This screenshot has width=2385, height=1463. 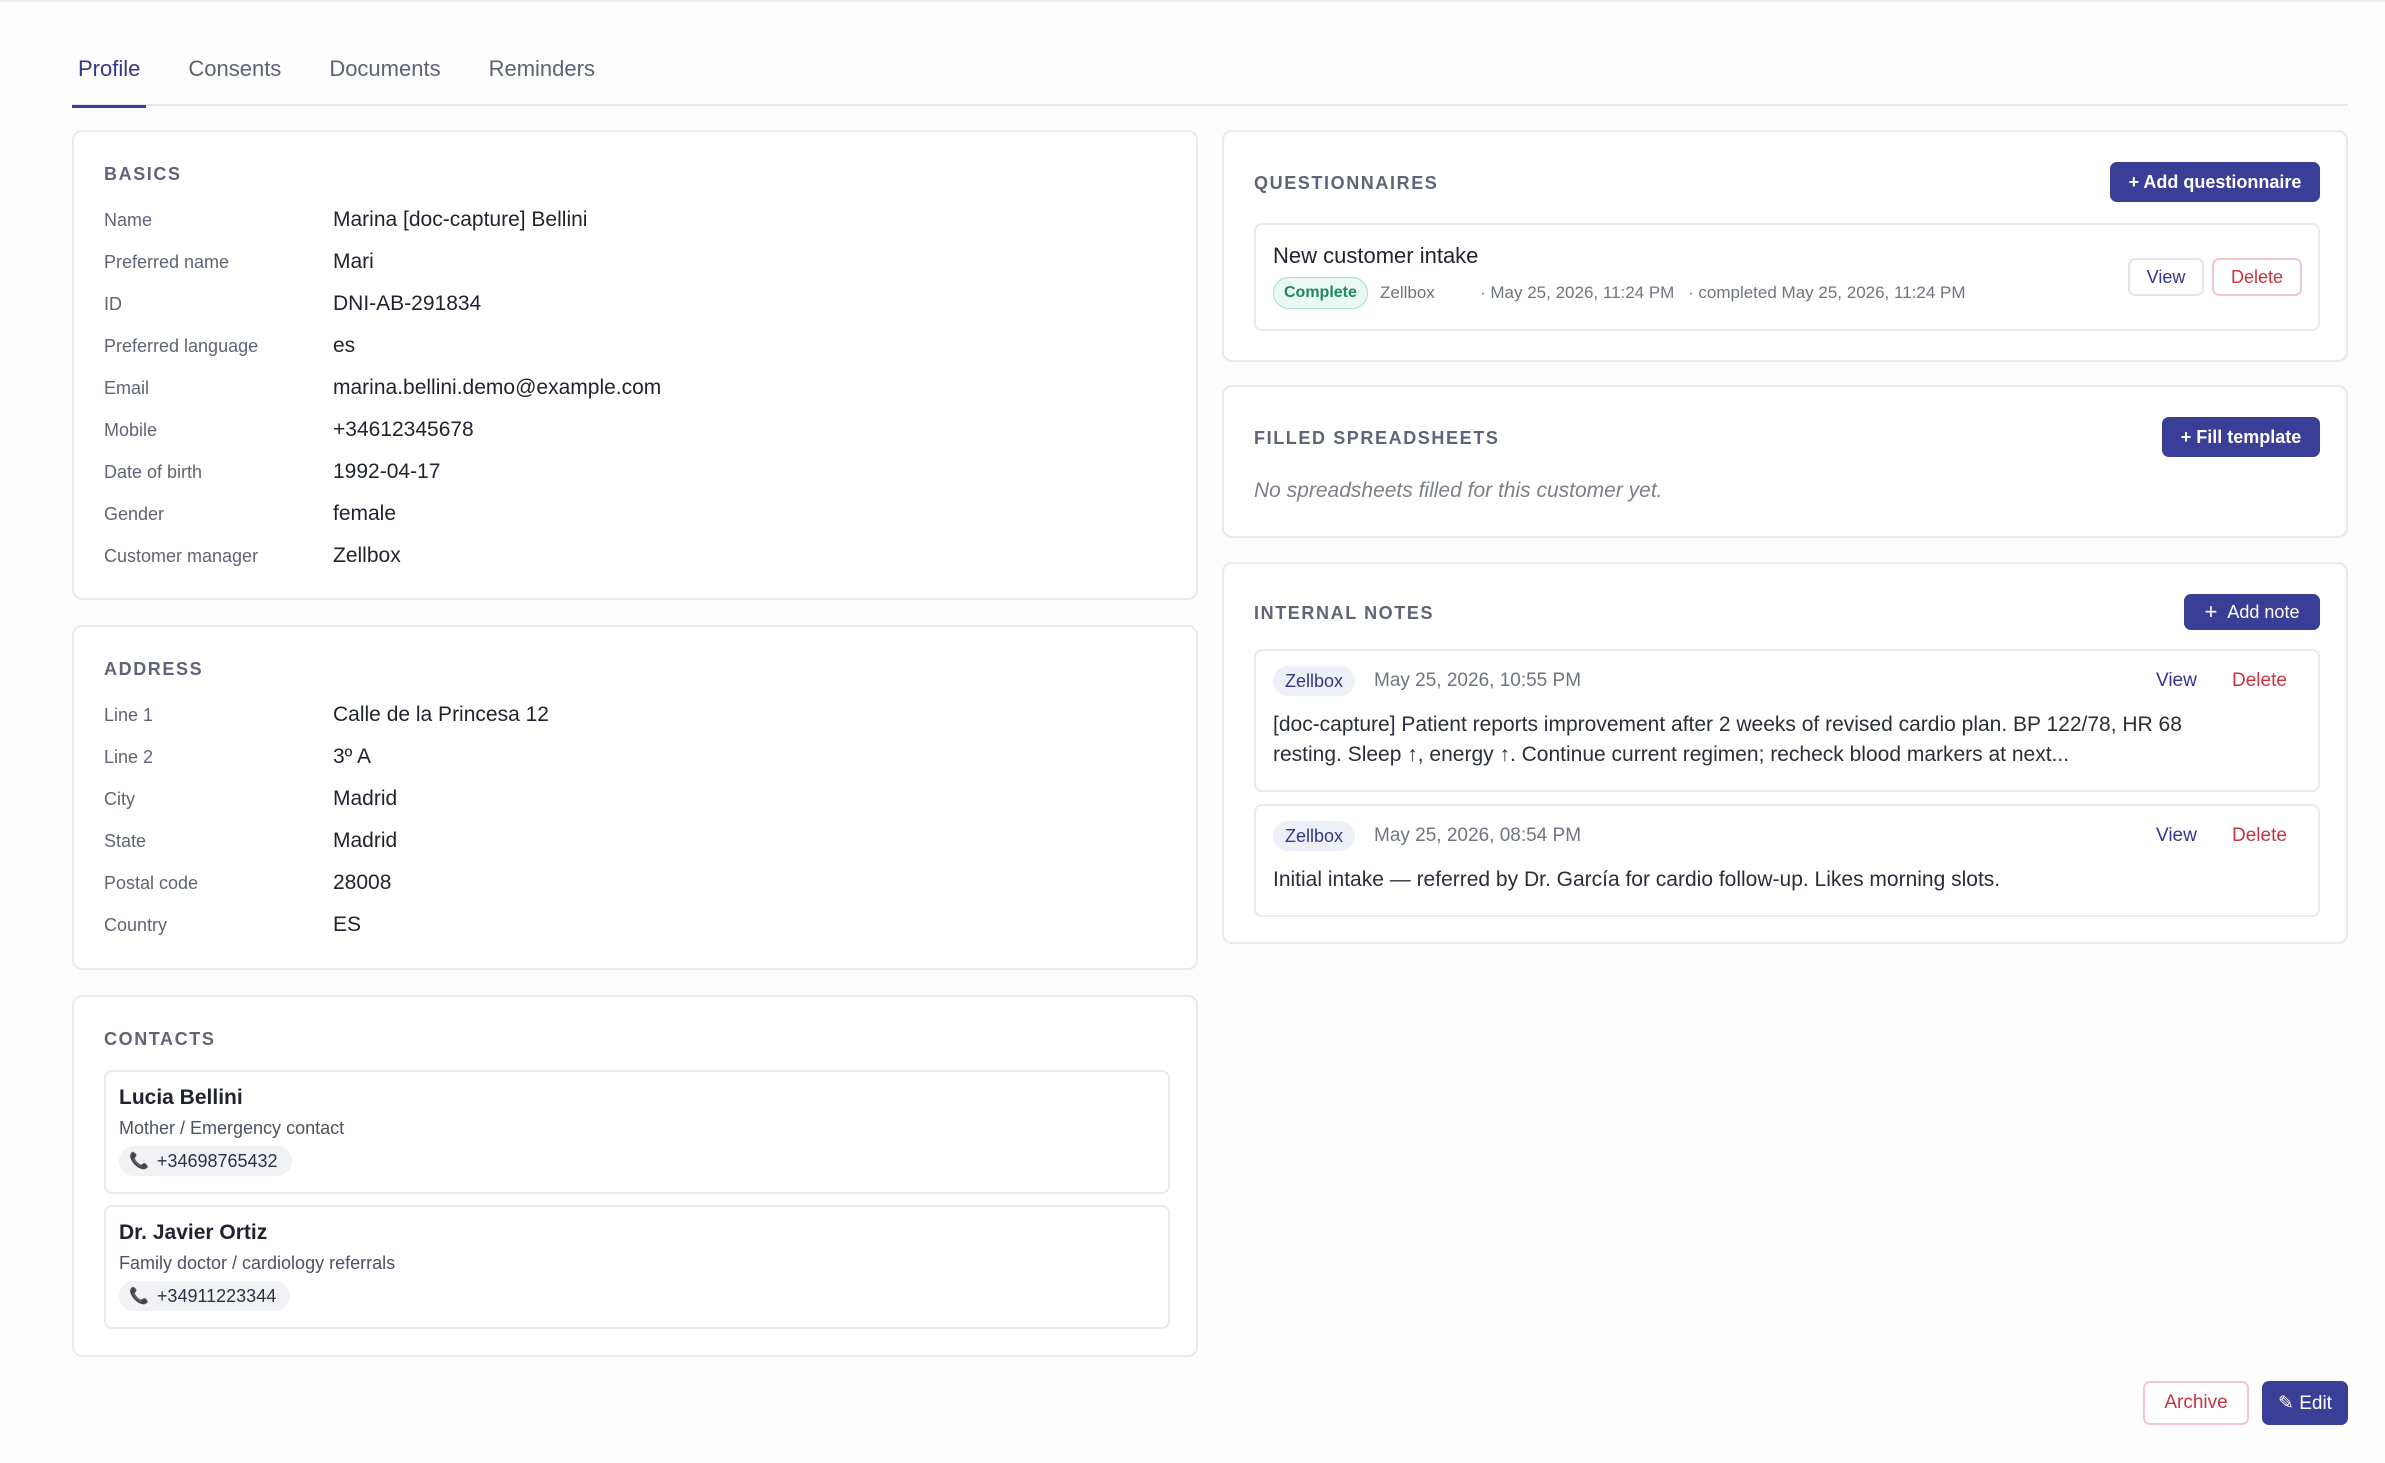 What do you see at coordinates (136, 924) in the screenshot?
I see `field-label: Country` at bounding box center [136, 924].